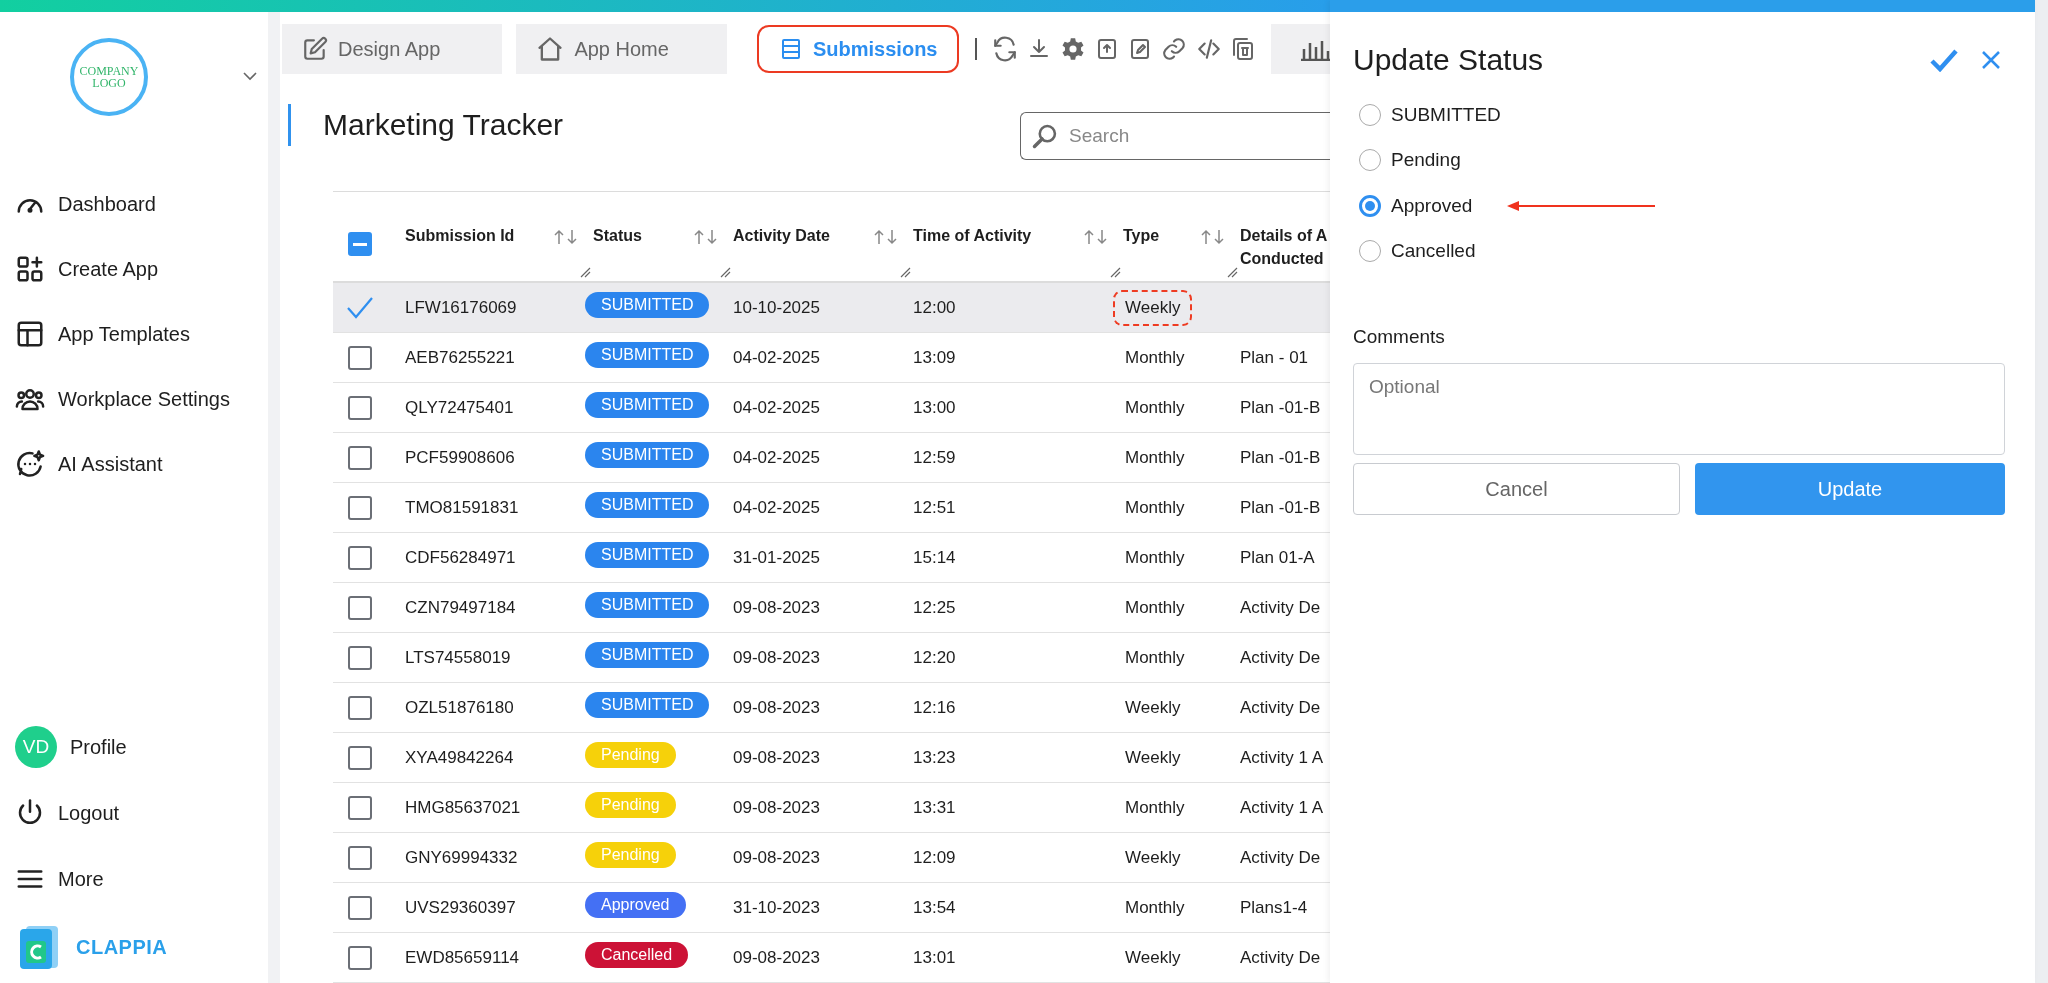  I want to click on nav-item: Logout, so click(141, 813).